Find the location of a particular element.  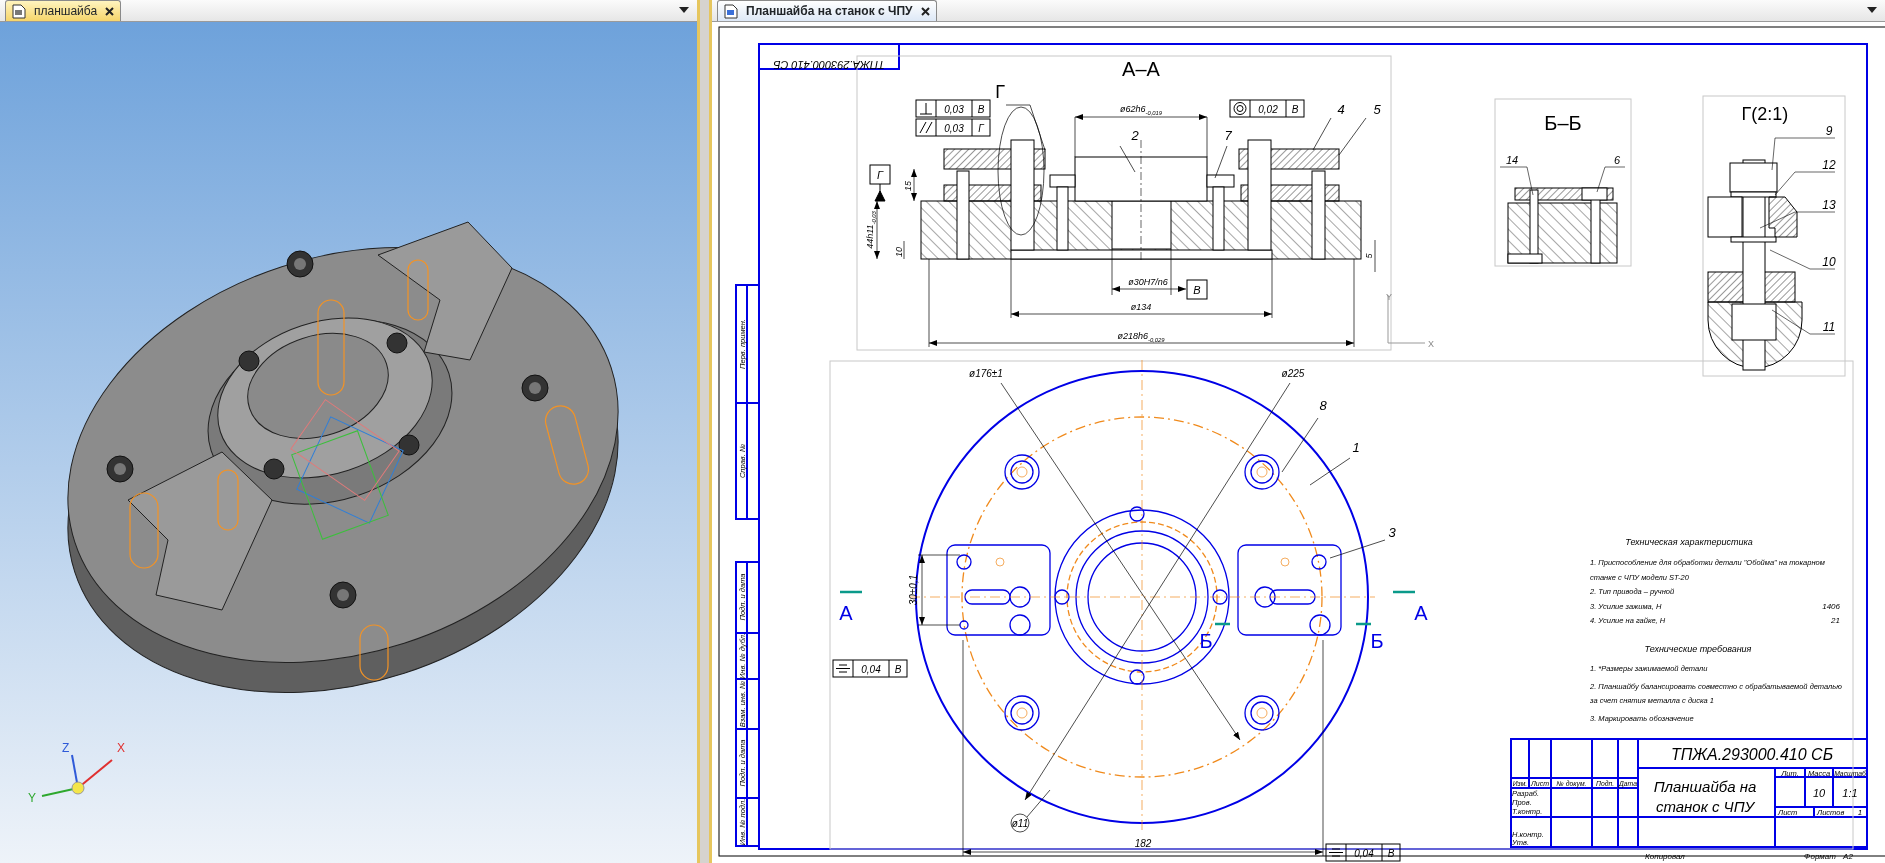

scale-value: 1:1 is located at coordinates (1850, 793).